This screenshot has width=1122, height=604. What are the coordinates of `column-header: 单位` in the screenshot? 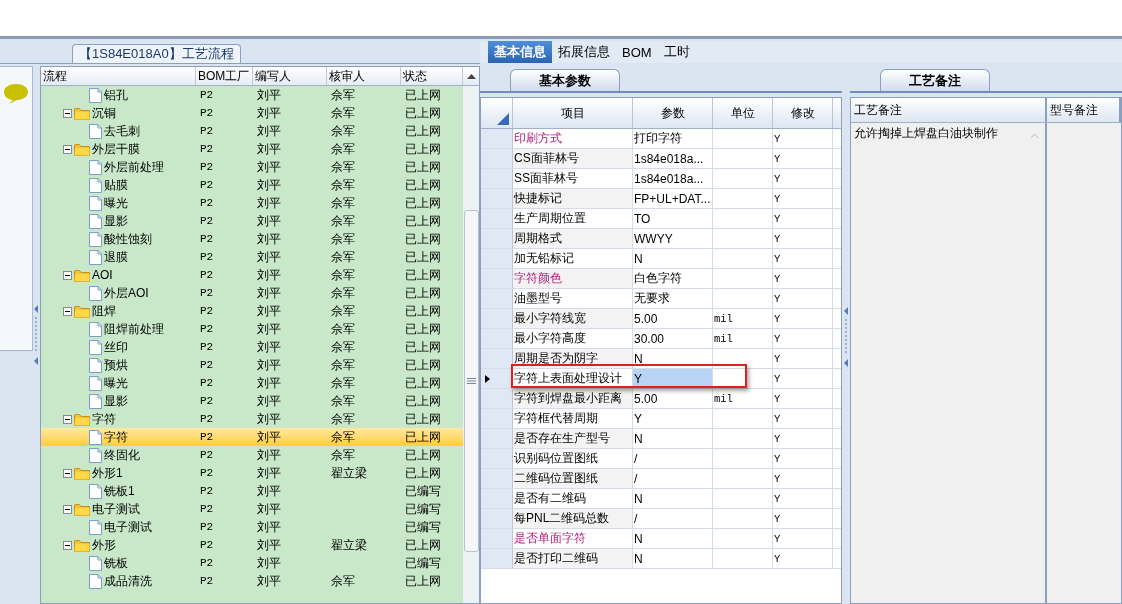 It's located at (743, 113).